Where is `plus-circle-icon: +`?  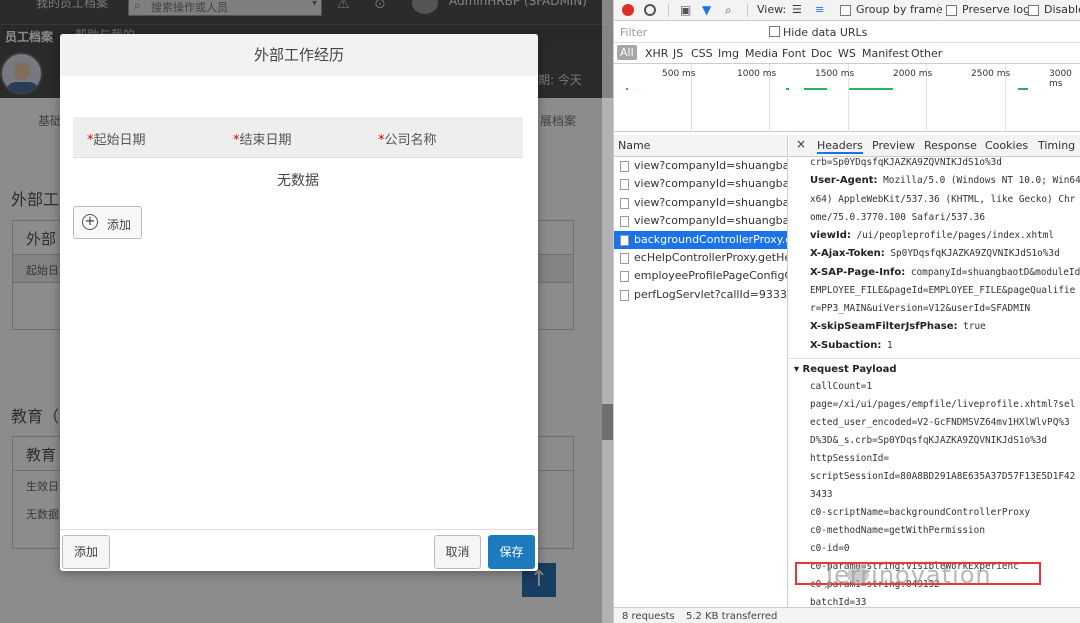 plus-circle-icon: + is located at coordinates (90, 222).